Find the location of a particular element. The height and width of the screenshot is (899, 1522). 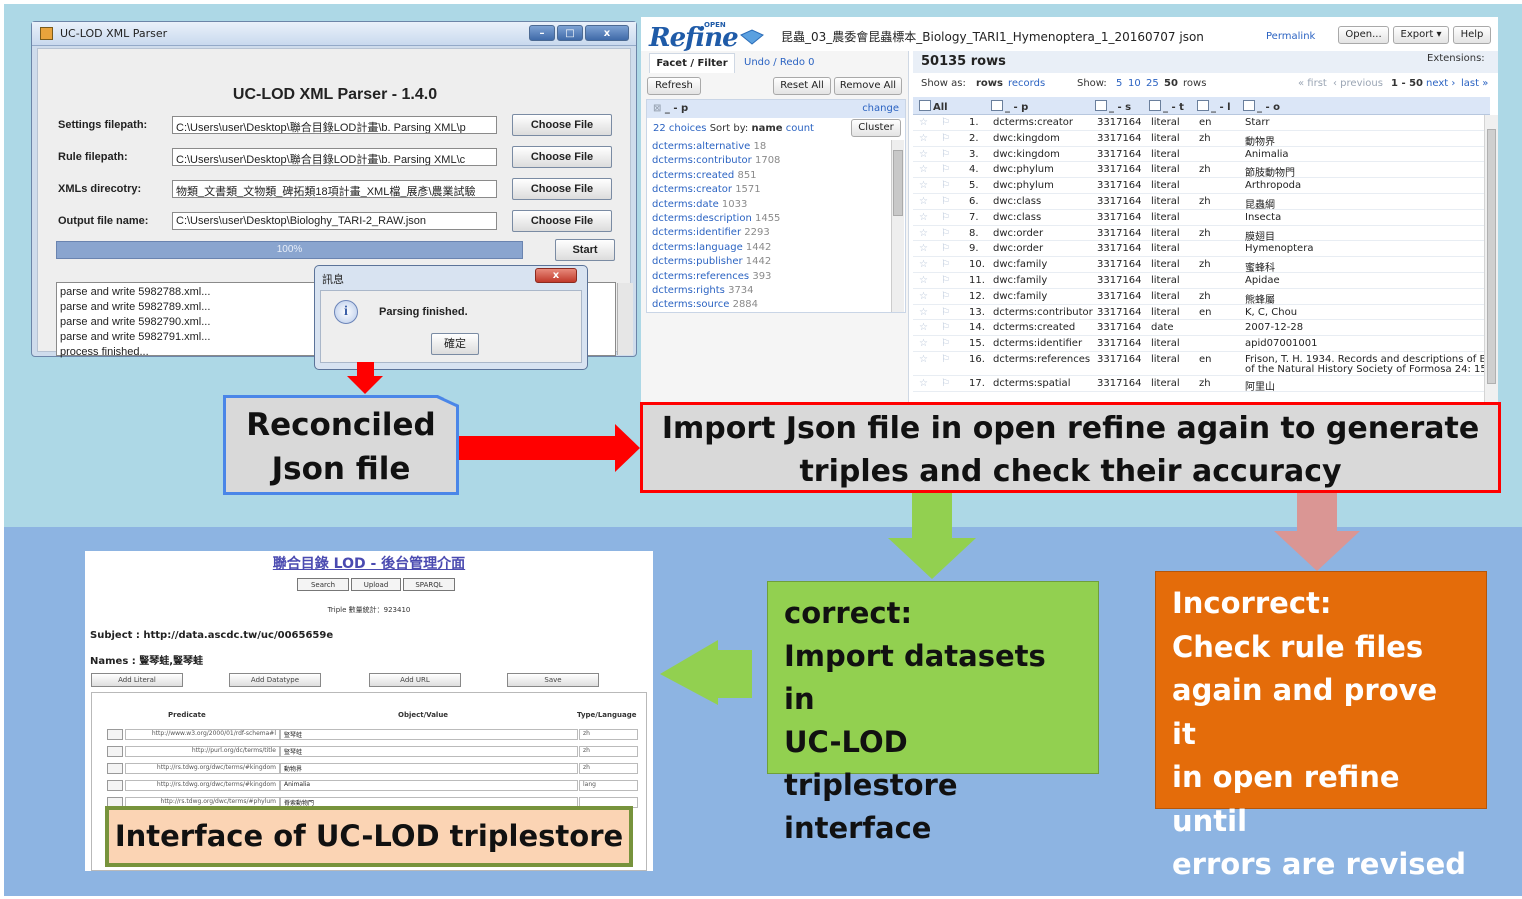

nav-upload: Upload is located at coordinates (376, 584).